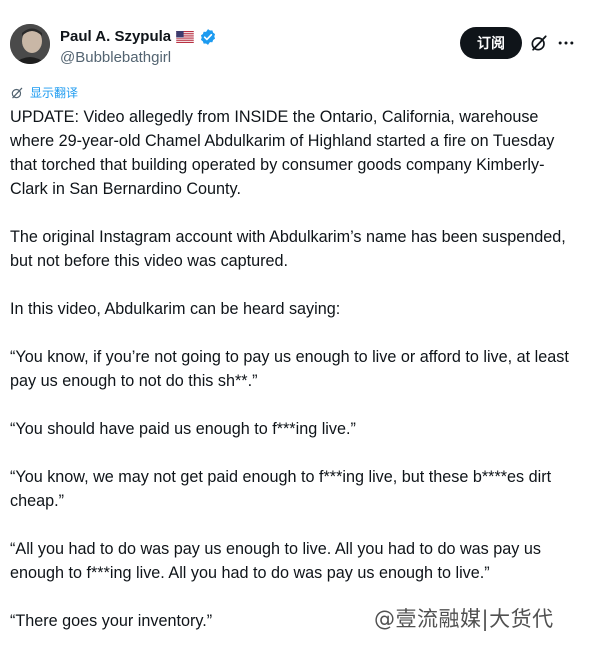 The height and width of the screenshot is (652, 590). I want to click on author-name-row: Paul A. Szypula, so click(138, 37).